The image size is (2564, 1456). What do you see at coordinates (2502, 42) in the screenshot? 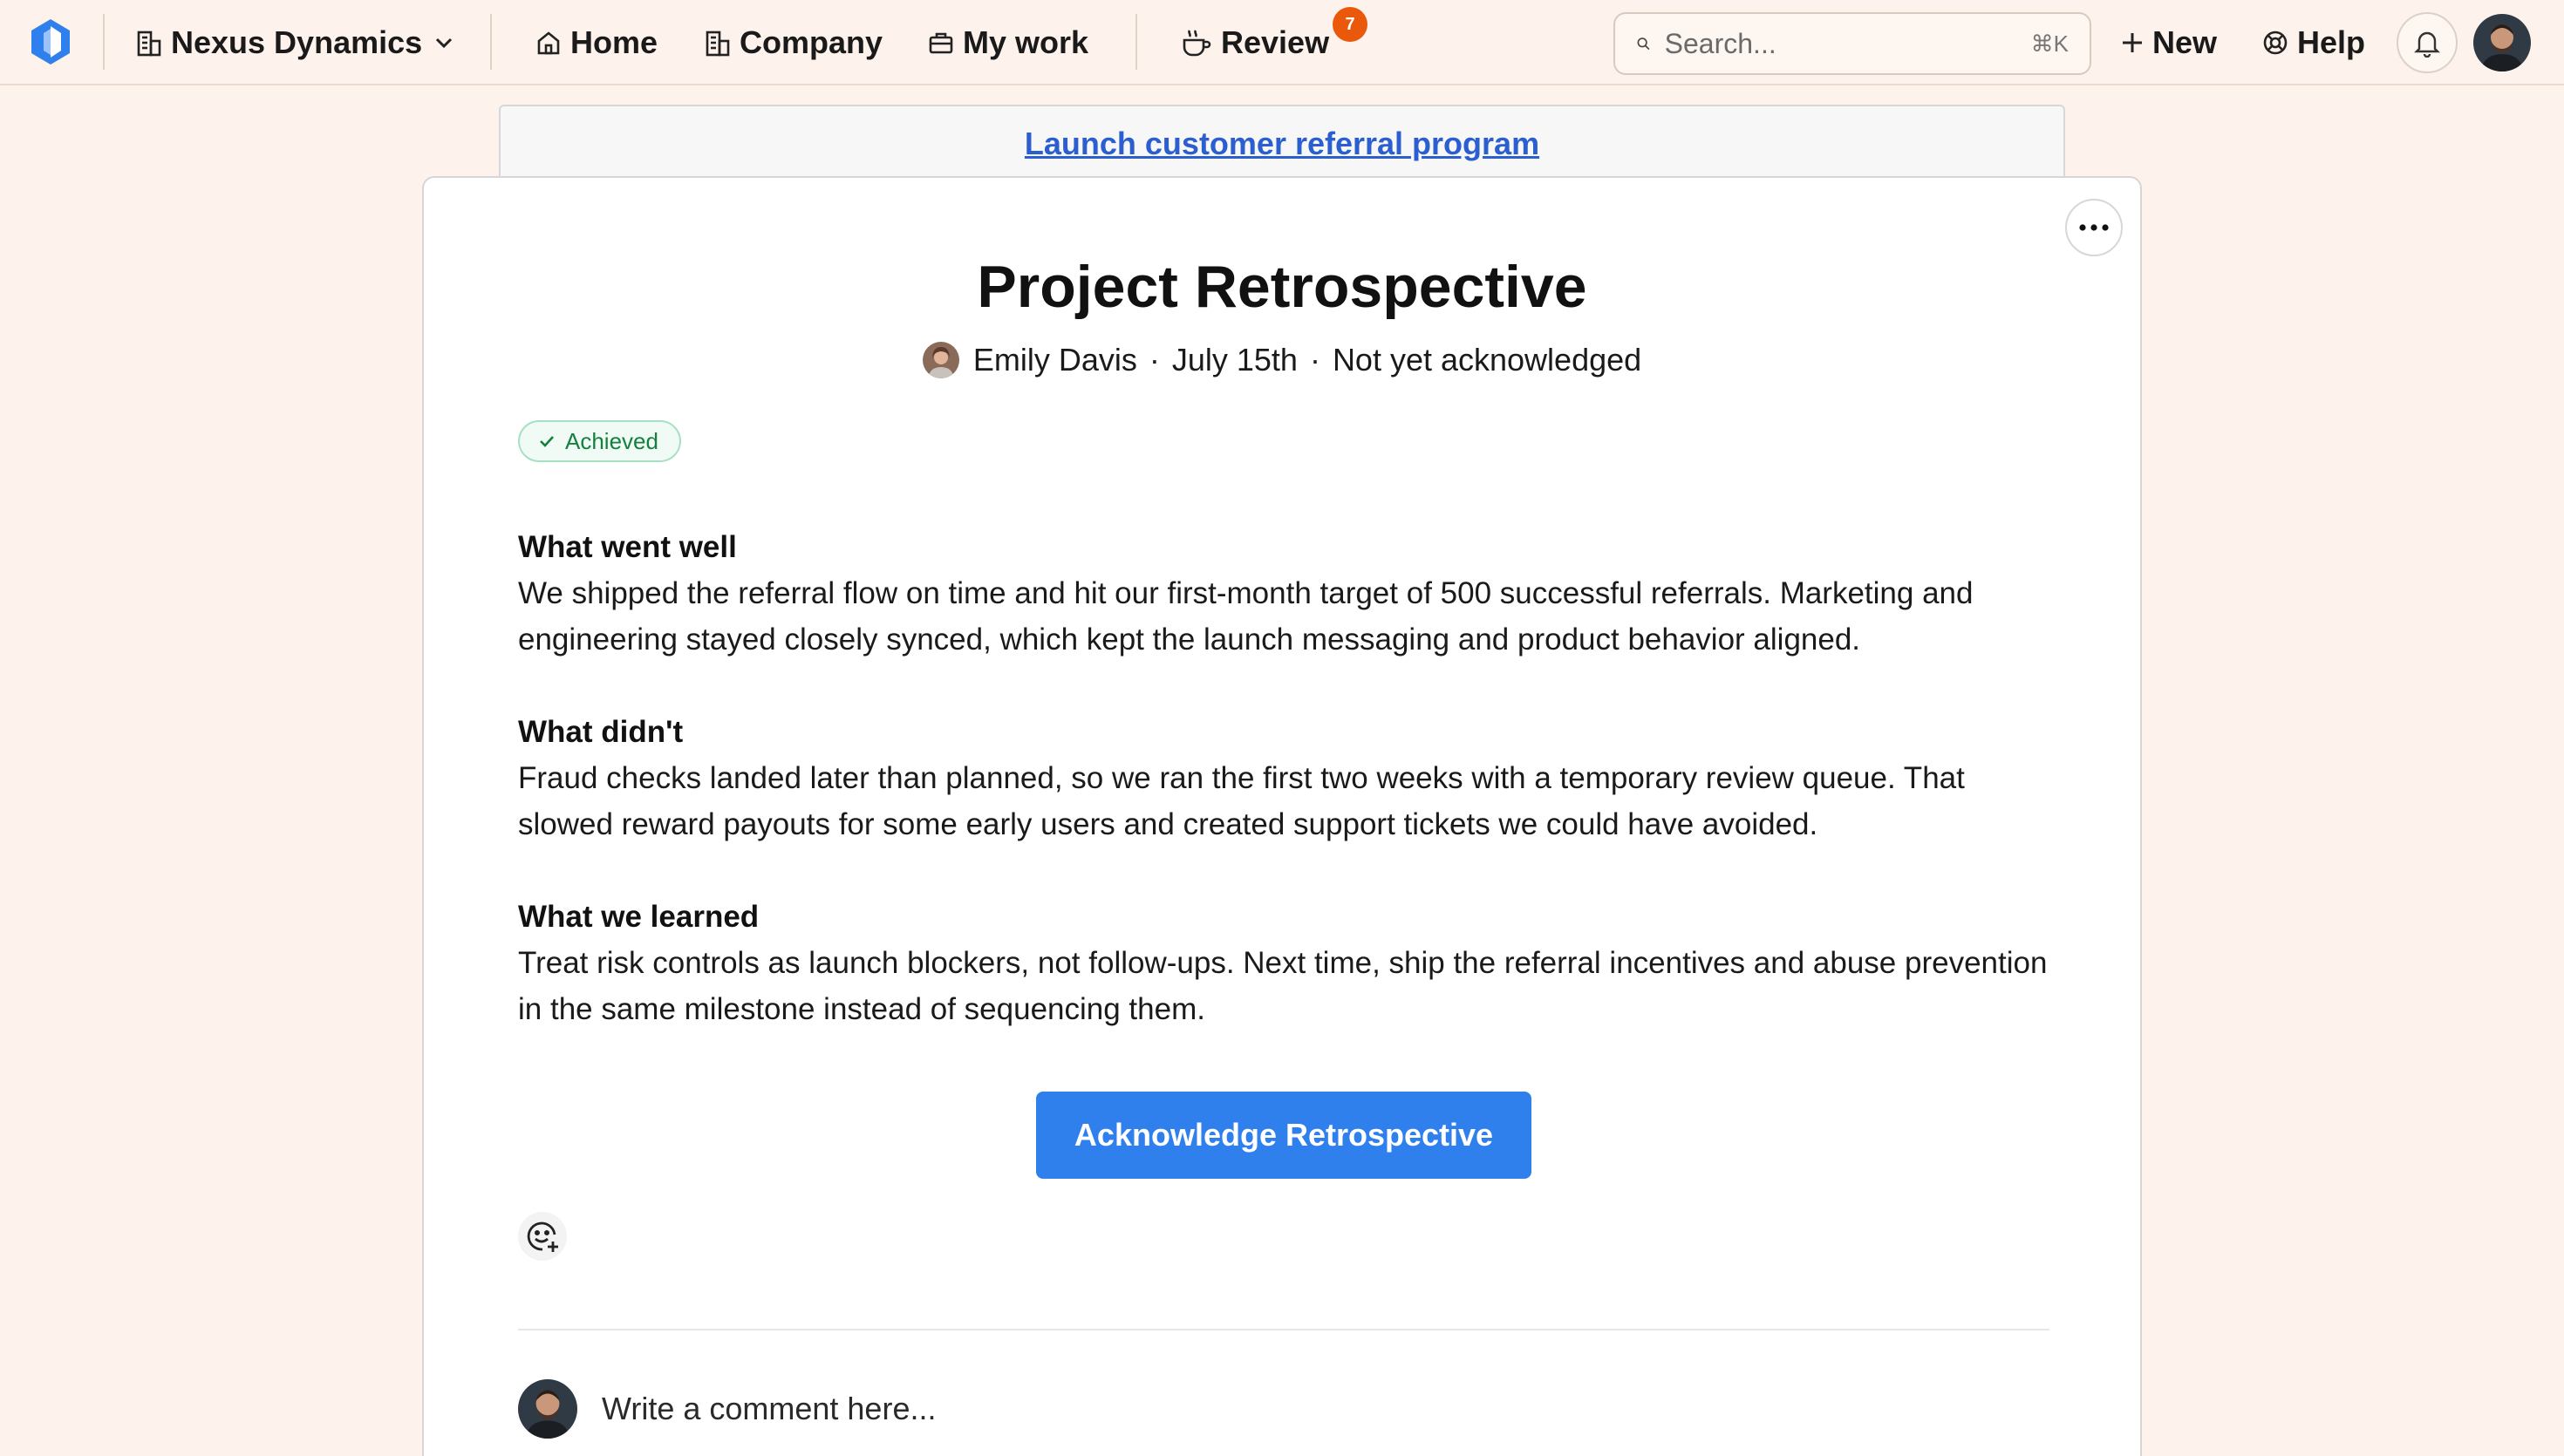
I see `user-avatar` at bounding box center [2502, 42].